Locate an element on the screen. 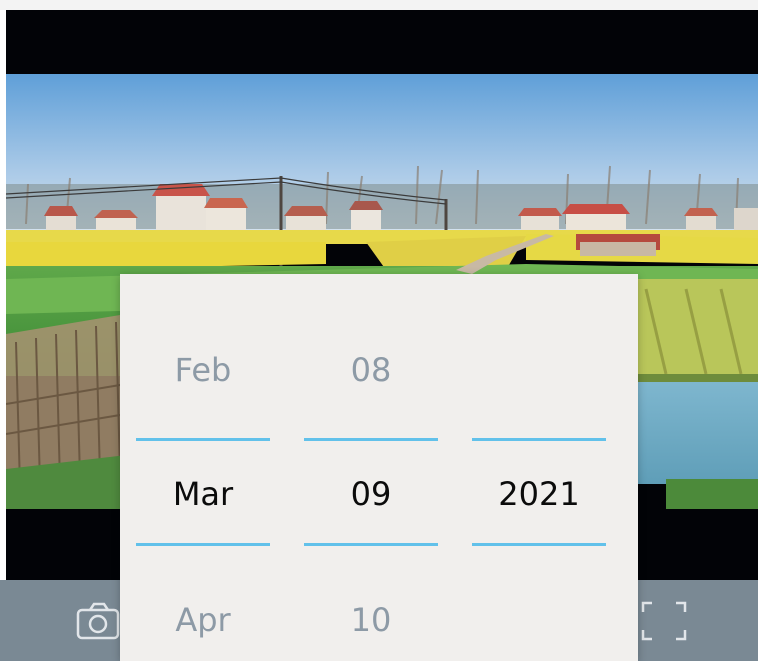 Image resolution: width=758 pixels, height=661 pixels. year-wheel: 2021 is located at coordinates (539, 467).